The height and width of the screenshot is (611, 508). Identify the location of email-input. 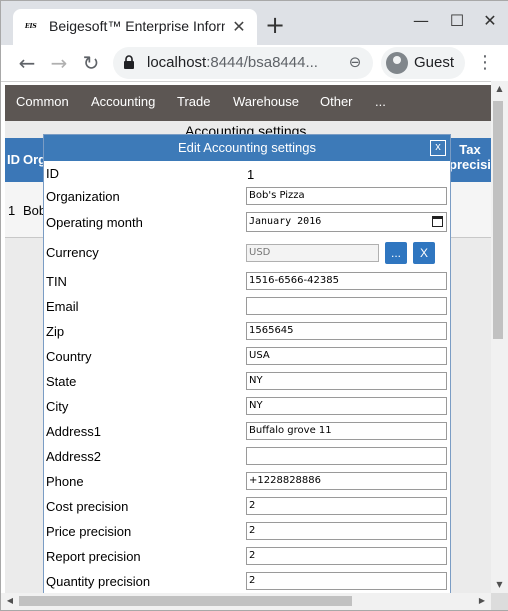
(346, 306).